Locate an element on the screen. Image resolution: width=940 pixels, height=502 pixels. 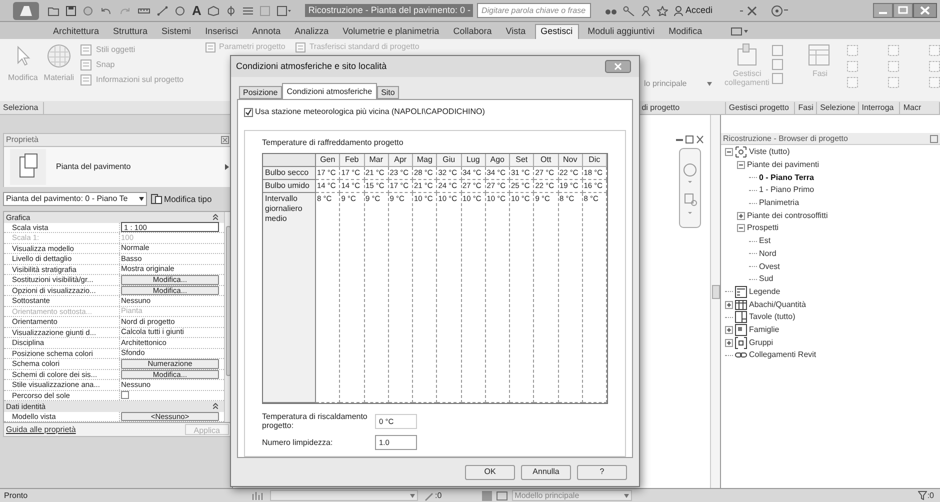
column-header: Set is located at coordinates (522, 160).